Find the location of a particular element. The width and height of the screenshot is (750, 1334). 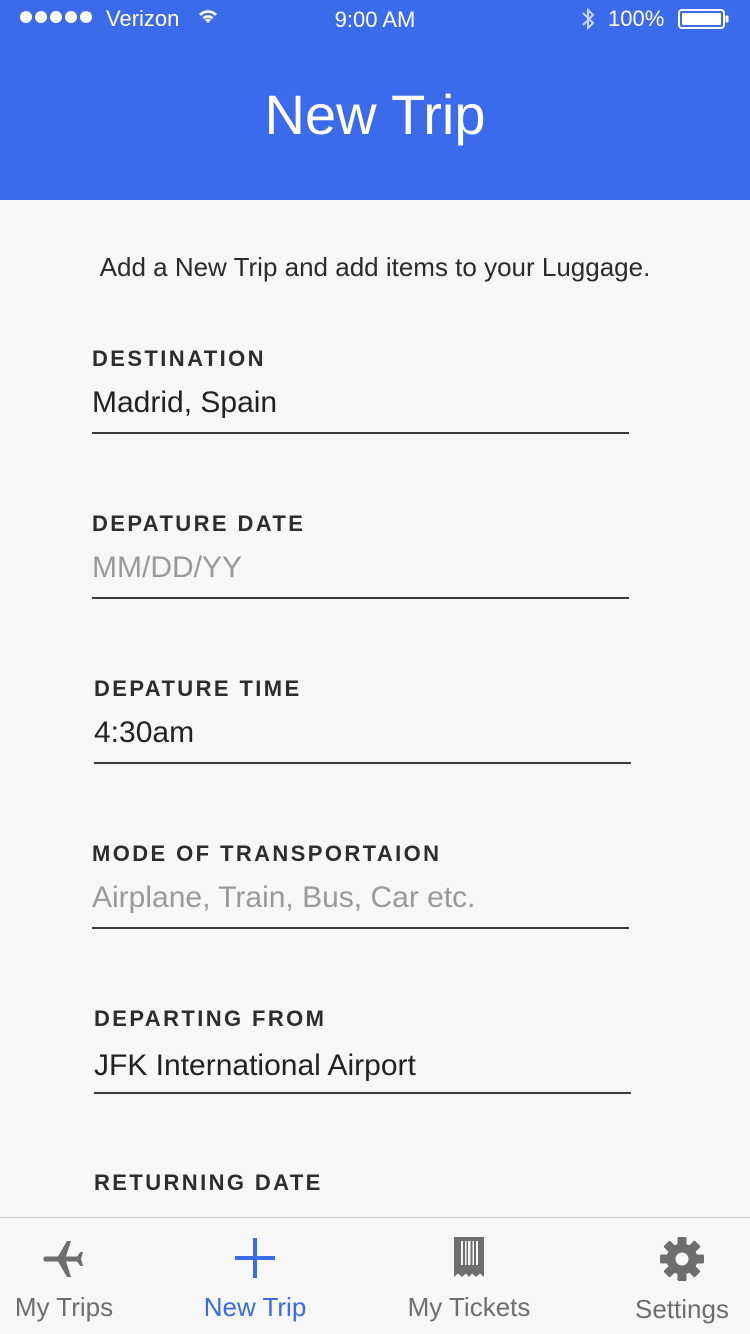

departing-from-input: JFK International Airport is located at coordinates (362, 1075).